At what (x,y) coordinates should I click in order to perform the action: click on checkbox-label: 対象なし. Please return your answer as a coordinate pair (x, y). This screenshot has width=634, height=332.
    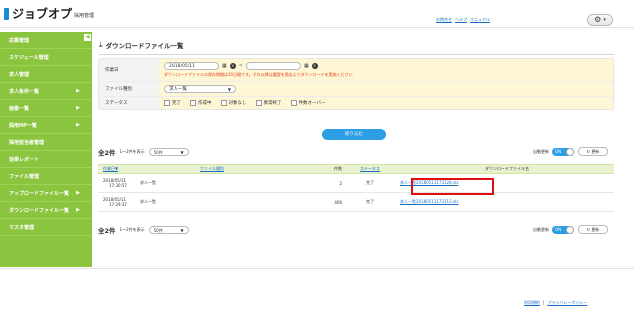
    Looking at the image, I should click on (237, 103).